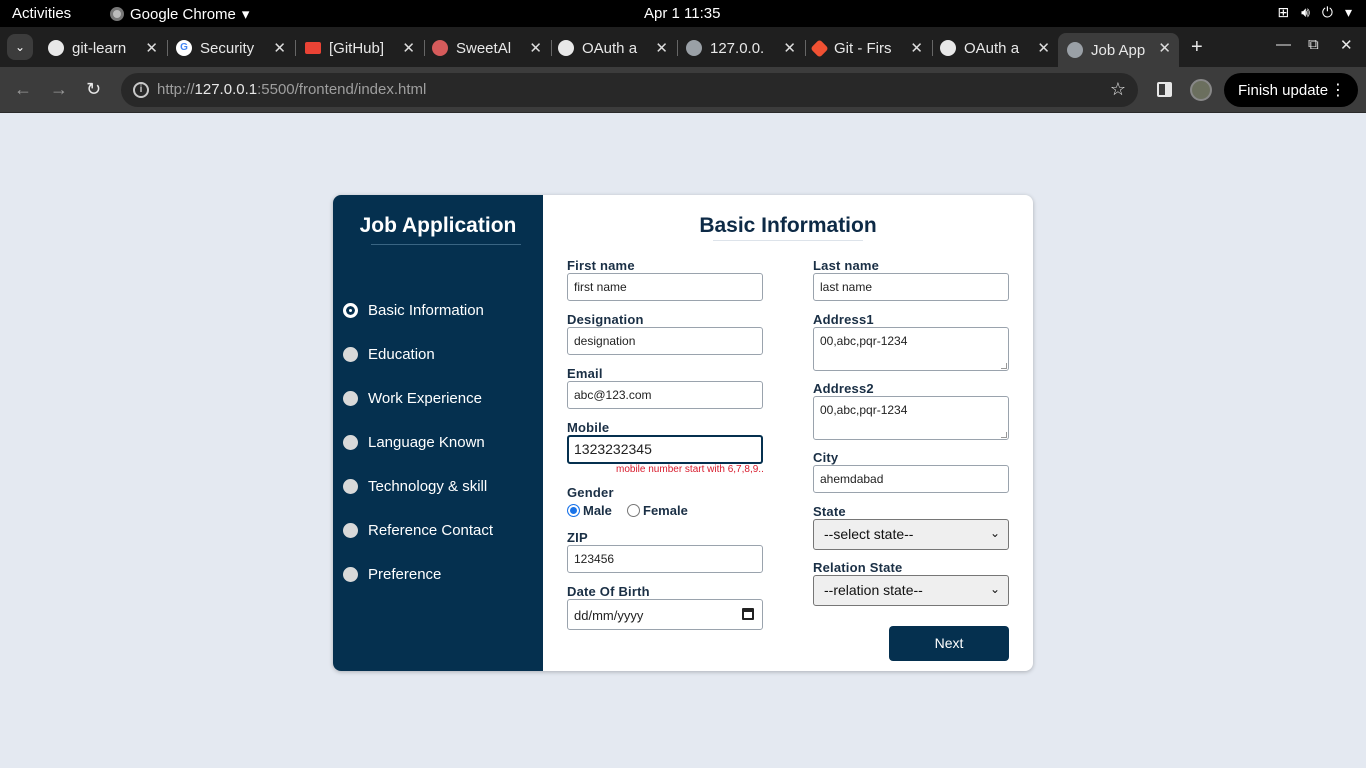 The width and height of the screenshot is (1366, 768). What do you see at coordinates (657, 510) in the screenshot?
I see `gender-female-radio: Female` at bounding box center [657, 510].